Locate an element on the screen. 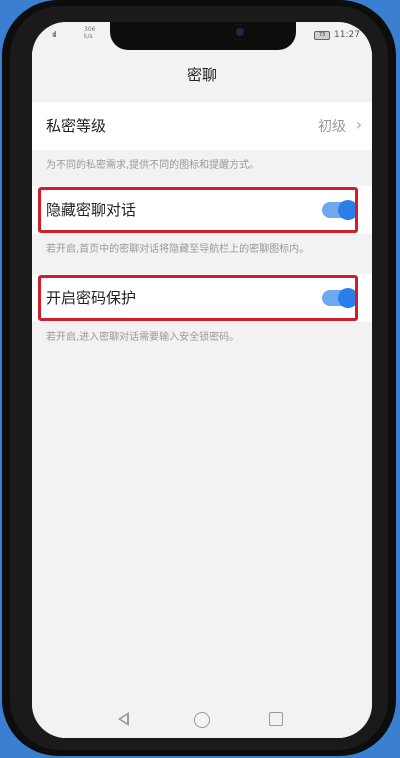  notch is located at coordinates (203, 36).